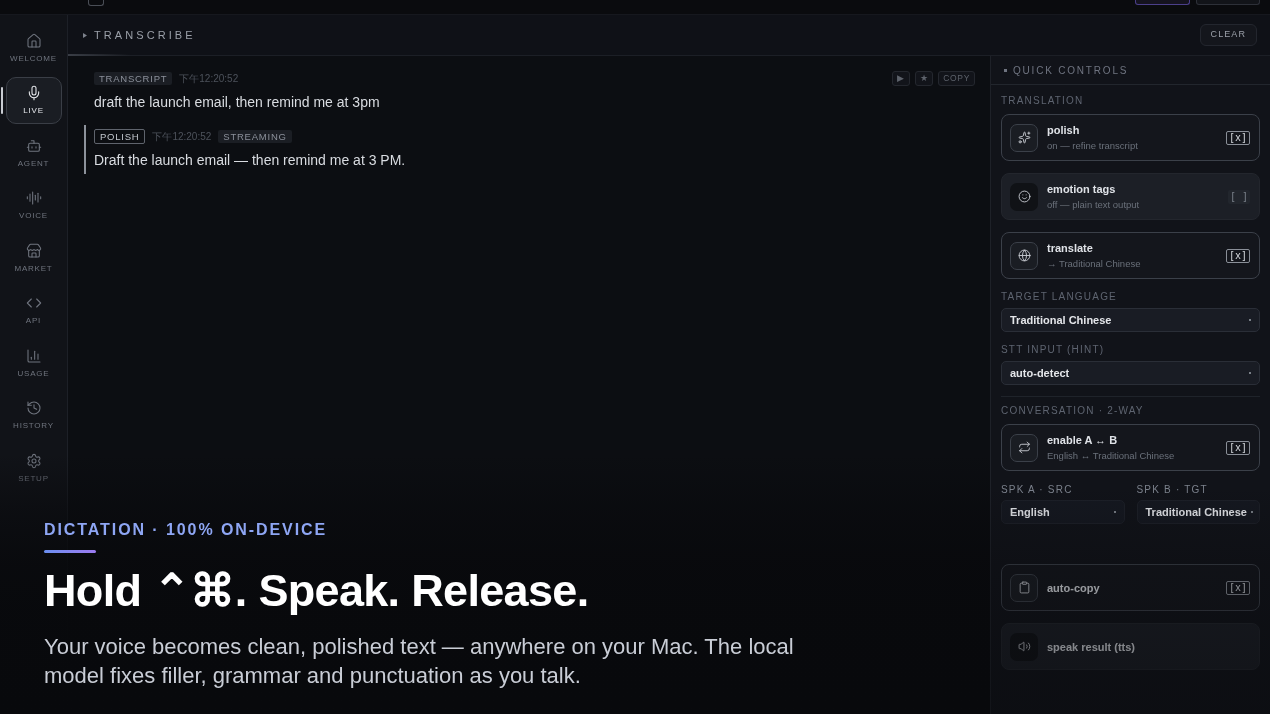 This screenshot has height=714, width=1270. Describe the element at coordinates (1059, 297) in the screenshot. I see `section-label: TARGET LANGUAGE` at that location.